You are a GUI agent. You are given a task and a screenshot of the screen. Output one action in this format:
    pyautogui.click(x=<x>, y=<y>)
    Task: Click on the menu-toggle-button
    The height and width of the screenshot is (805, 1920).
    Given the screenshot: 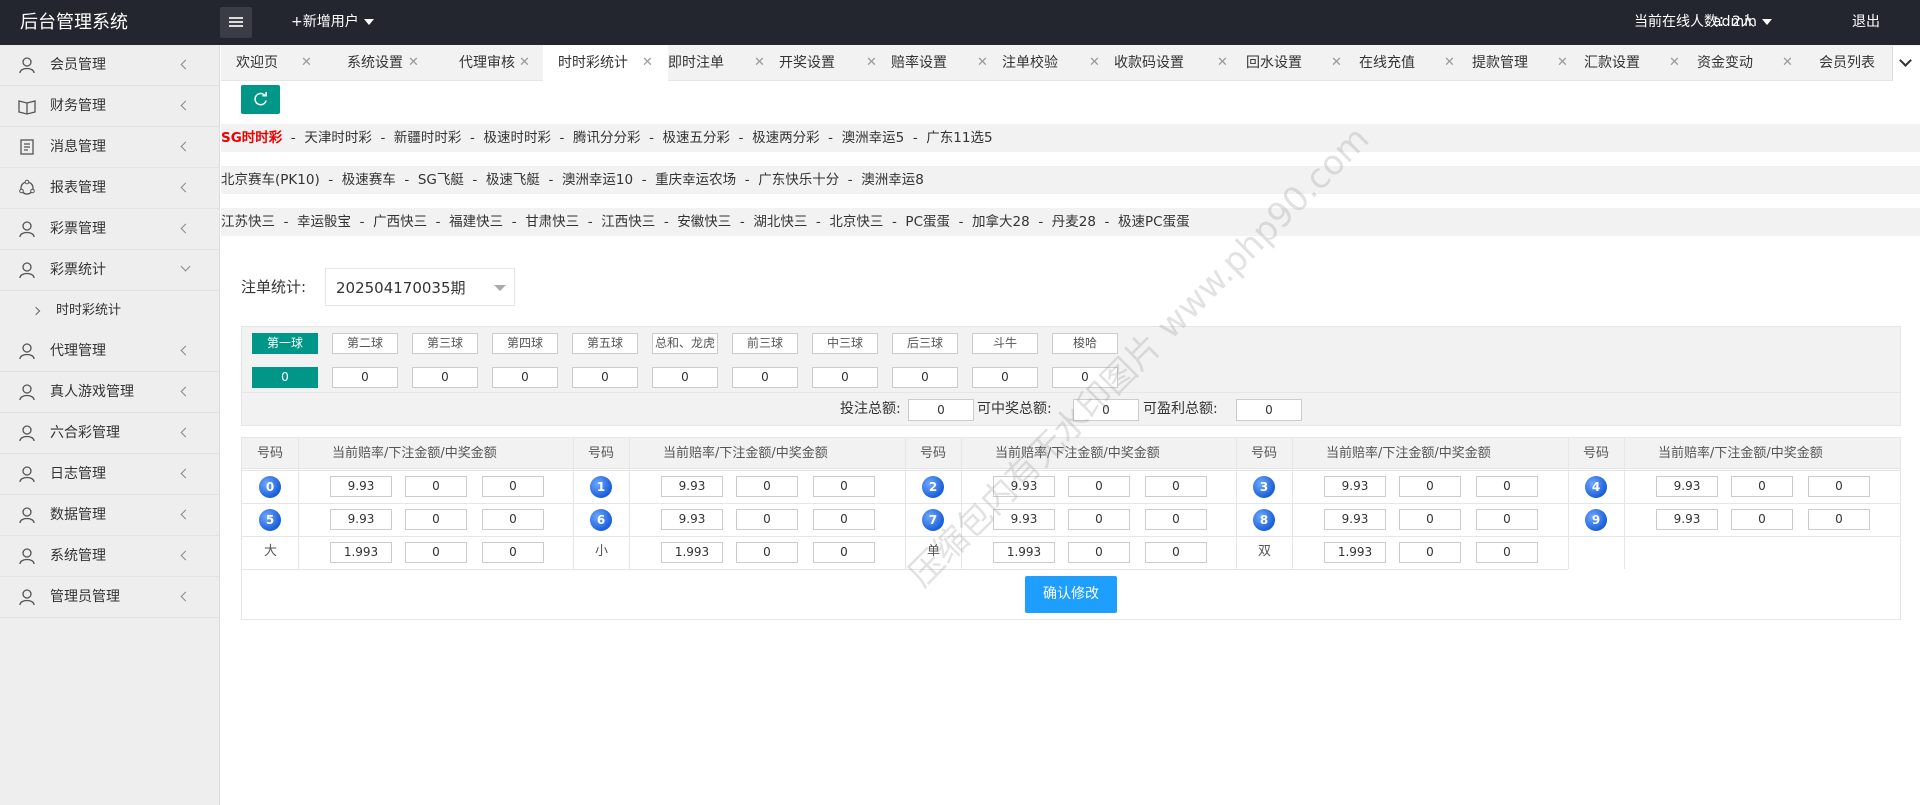 What is the action you would take?
    pyautogui.click(x=236, y=22)
    